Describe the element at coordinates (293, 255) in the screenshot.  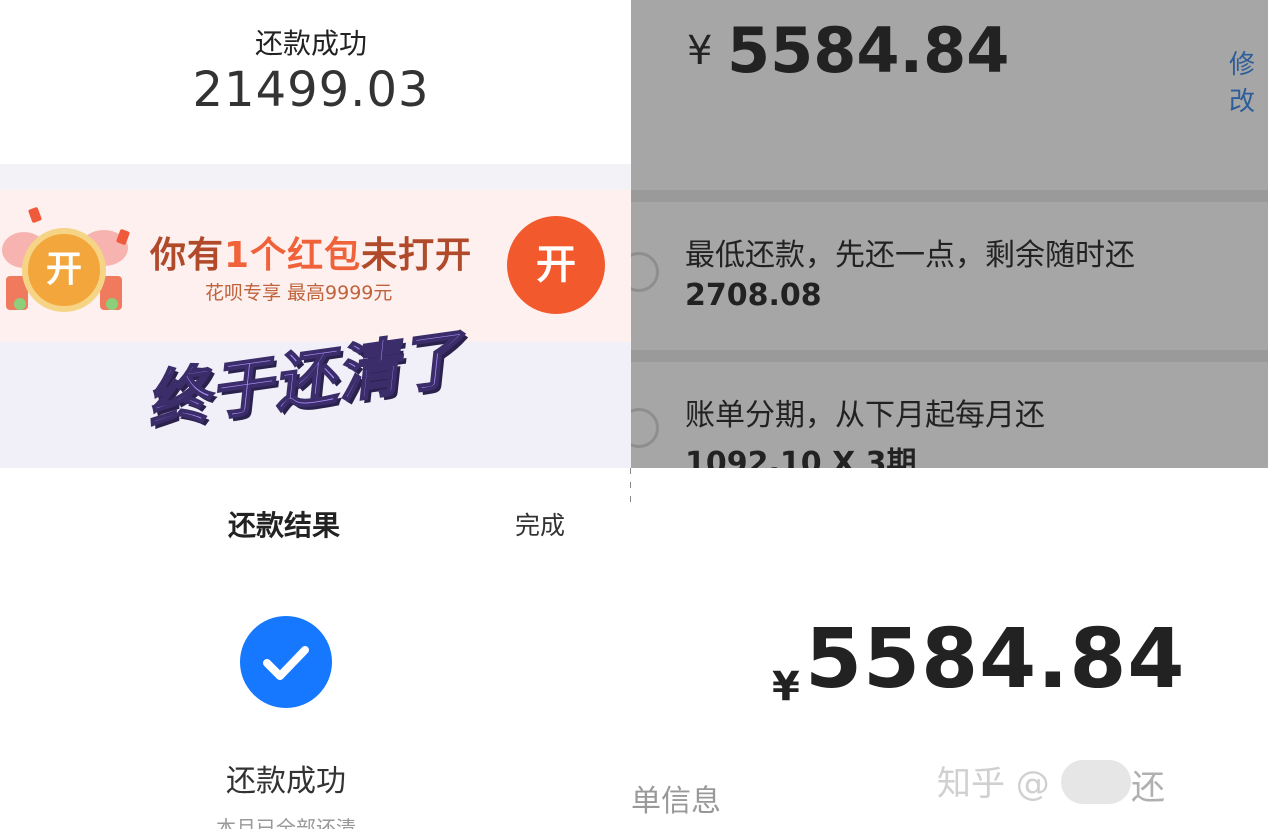
I see `red-packet-count: 1个红包` at that location.